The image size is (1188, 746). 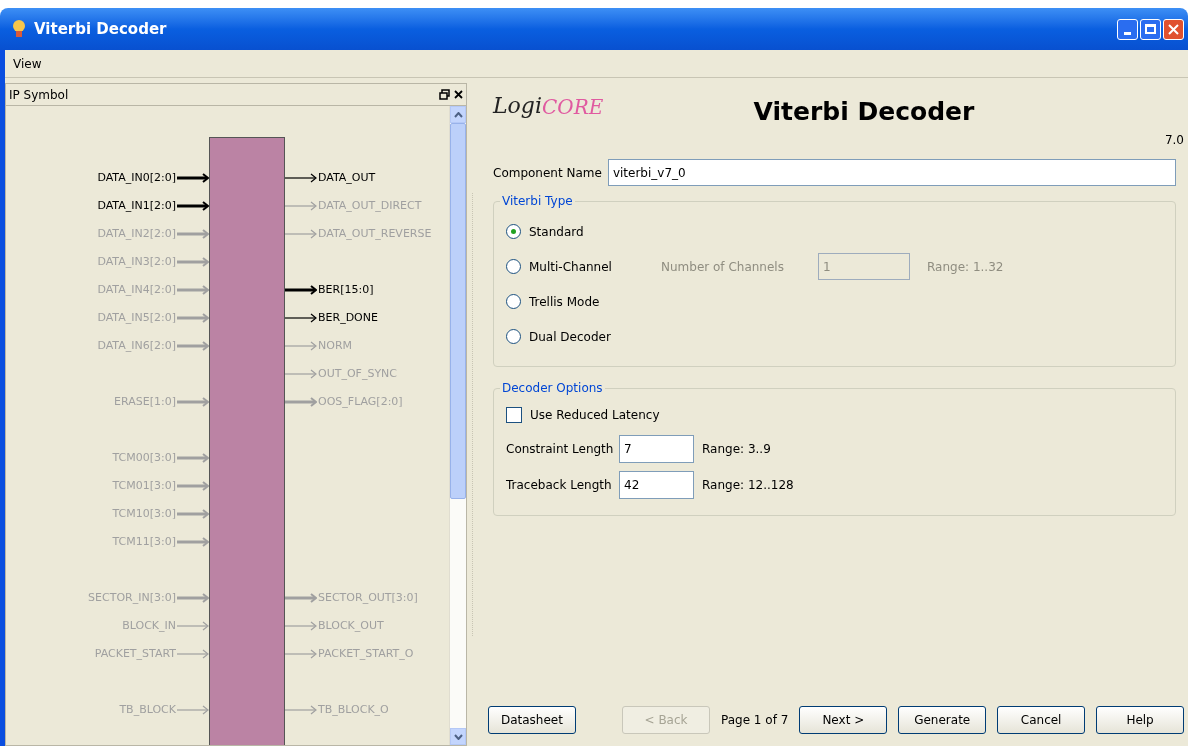 I want to click on pin-label: TCM11[3:0], so click(x=144, y=541).